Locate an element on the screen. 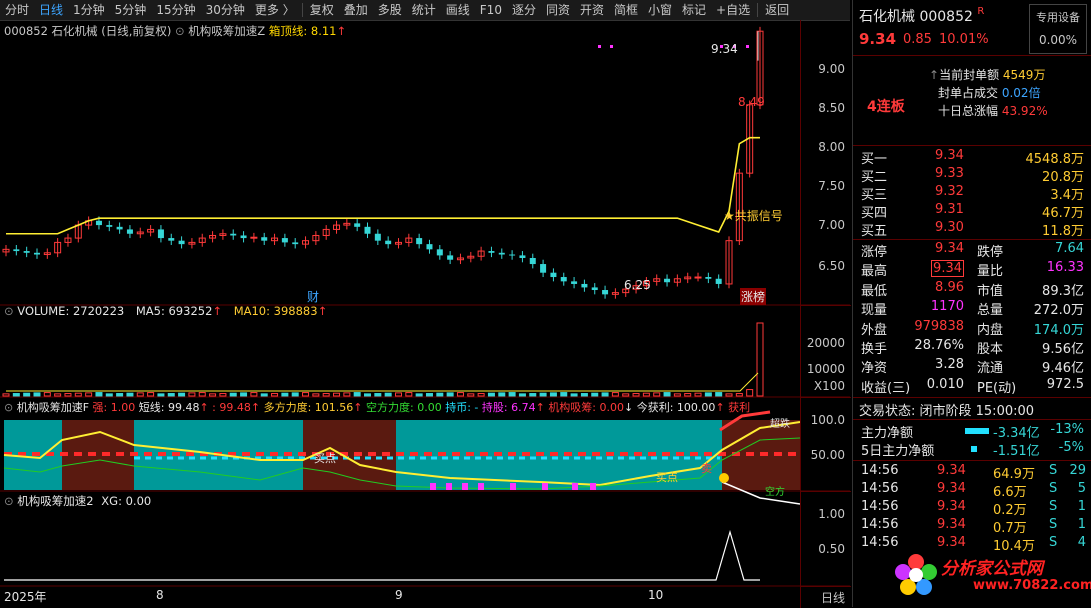 The width and height of the screenshot is (1091, 608). industry-name: 专用设备 is located at coordinates (1058, 17).